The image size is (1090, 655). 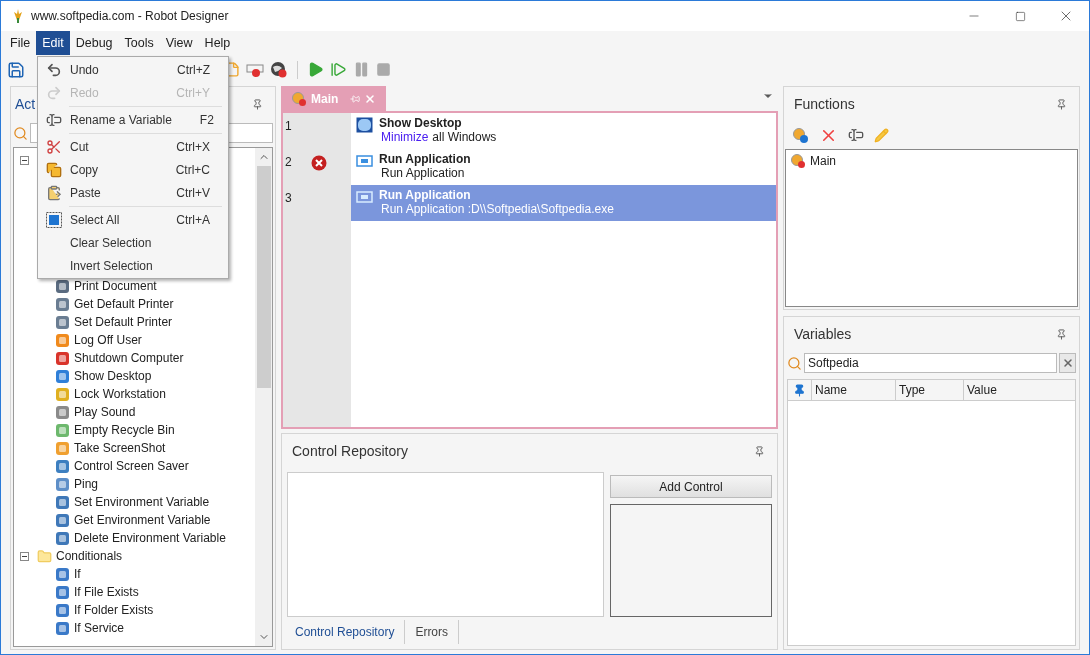 What do you see at coordinates (86, 484) in the screenshot?
I see `tree-item: Ping` at bounding box center [86, 484].